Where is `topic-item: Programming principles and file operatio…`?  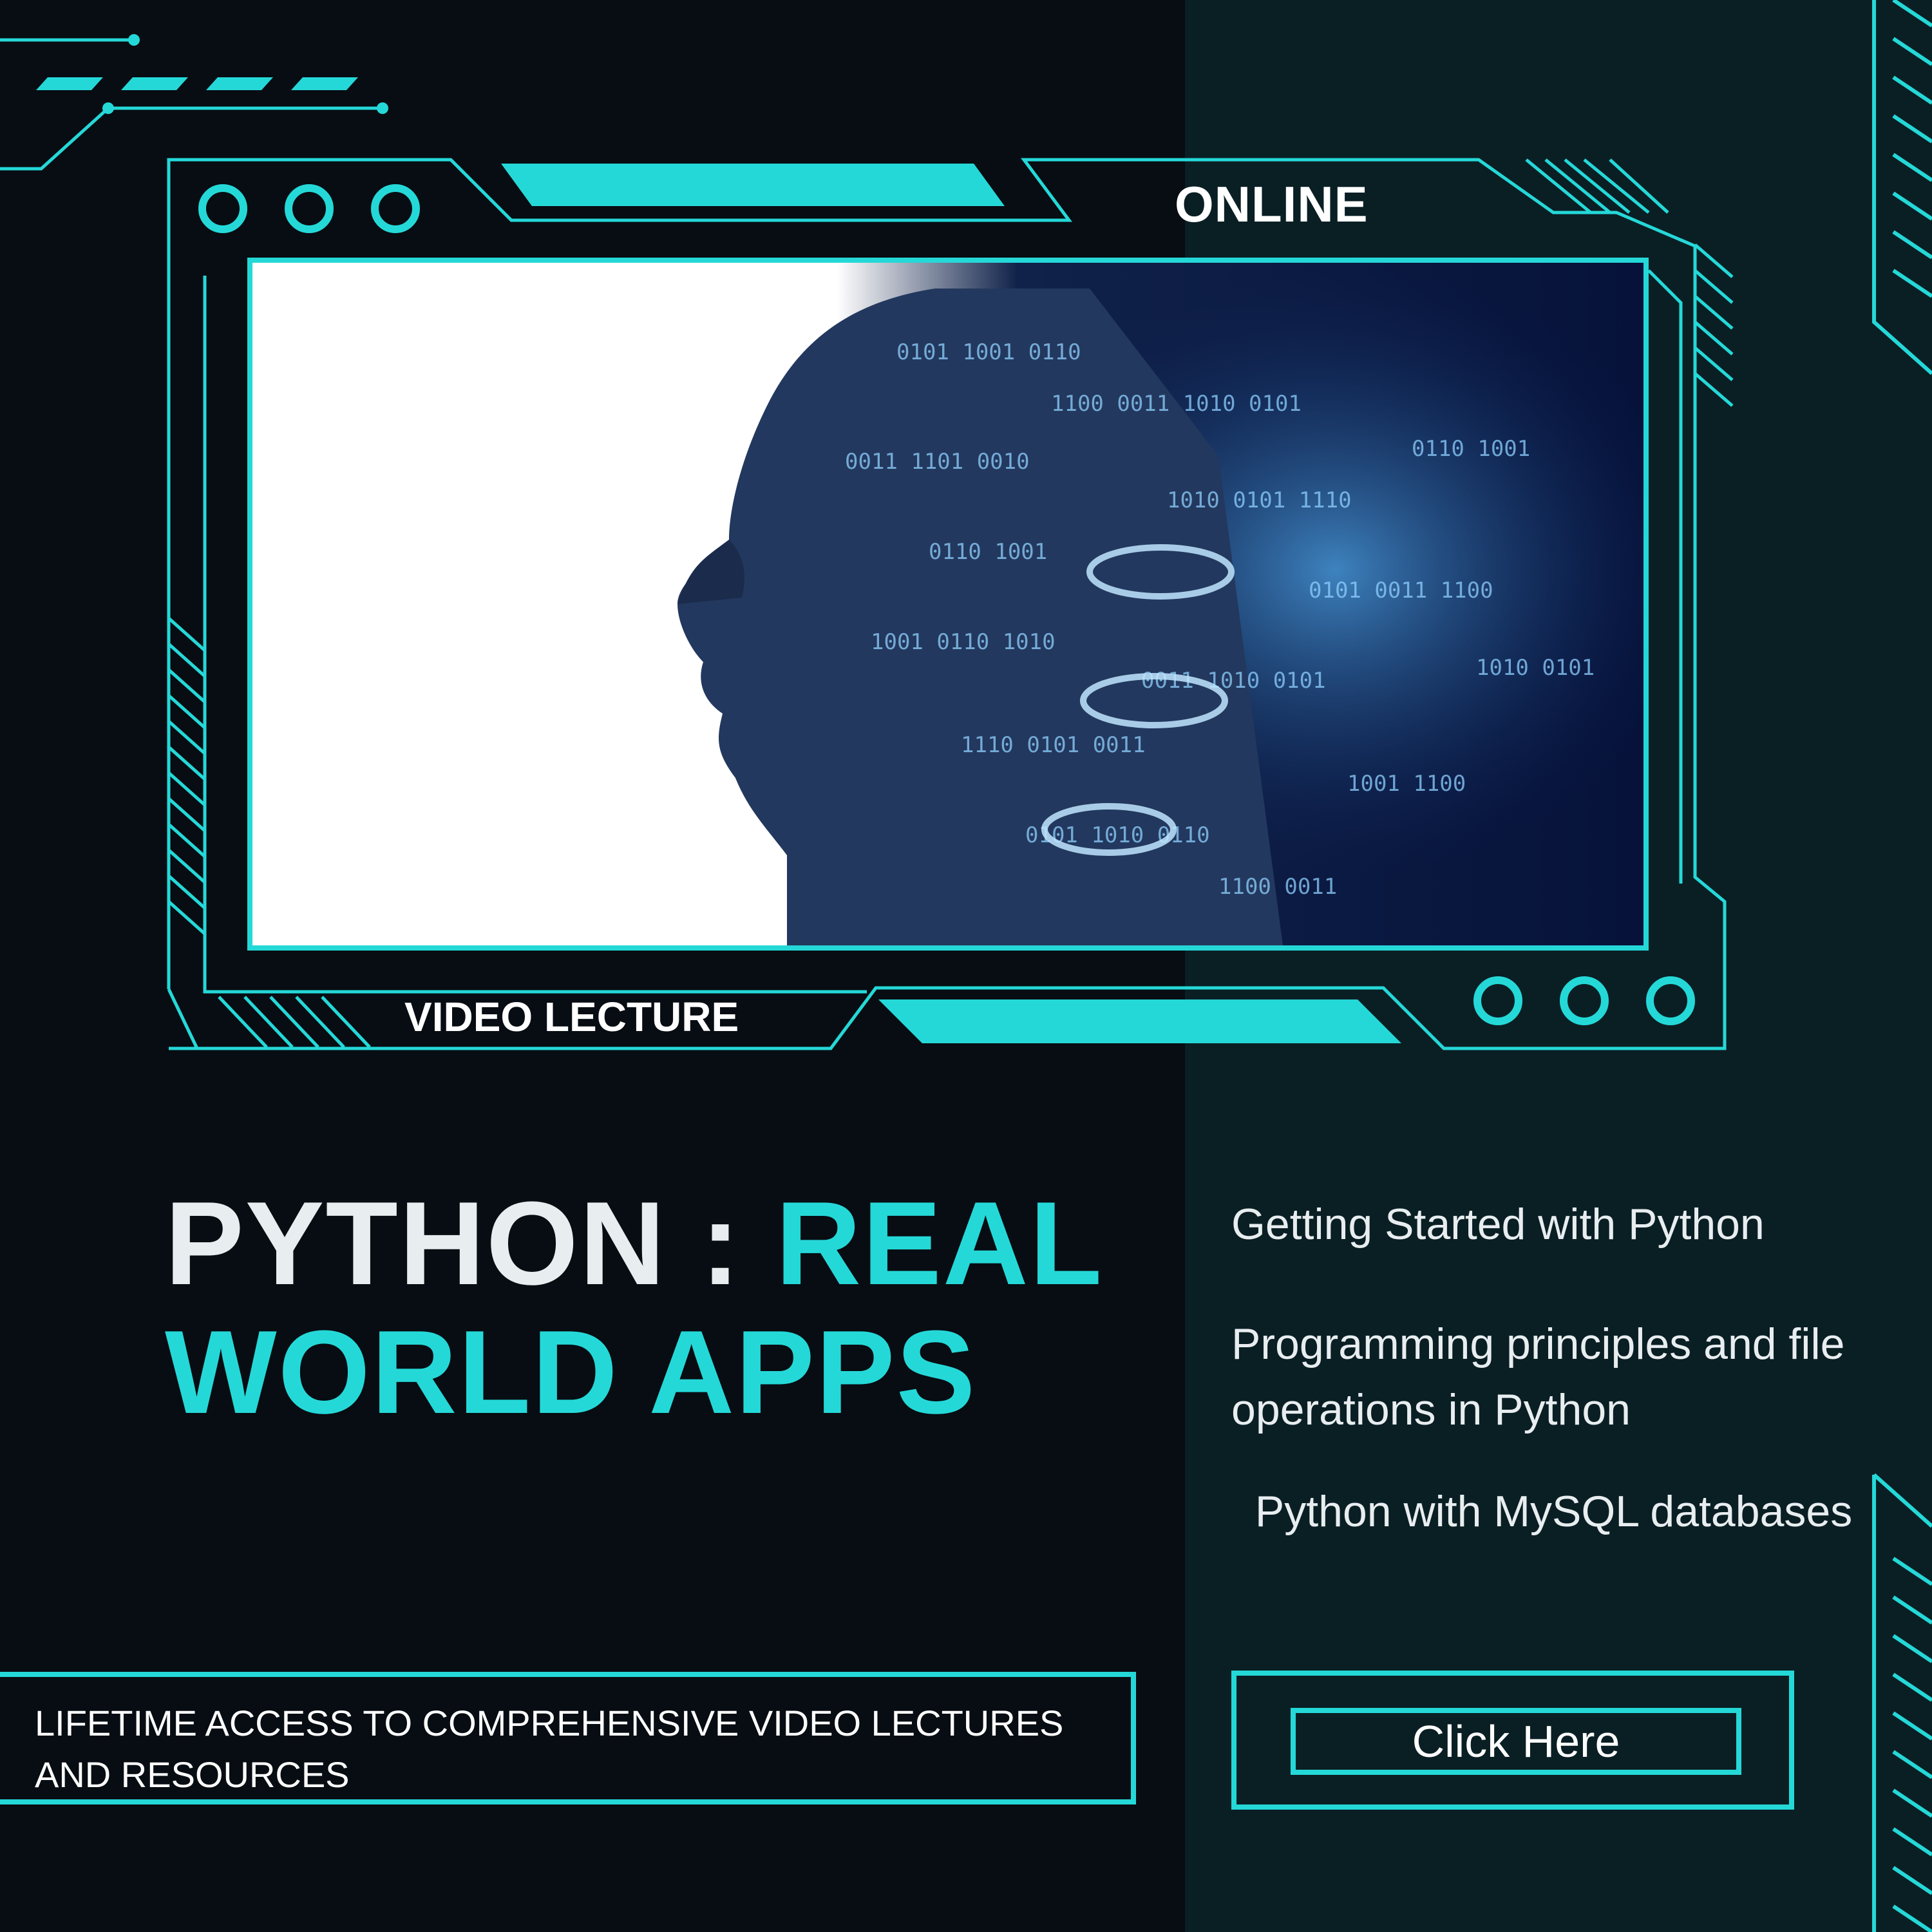 topic-item: Programming principles and file operatio… is located at coordinates (1538, 1377).